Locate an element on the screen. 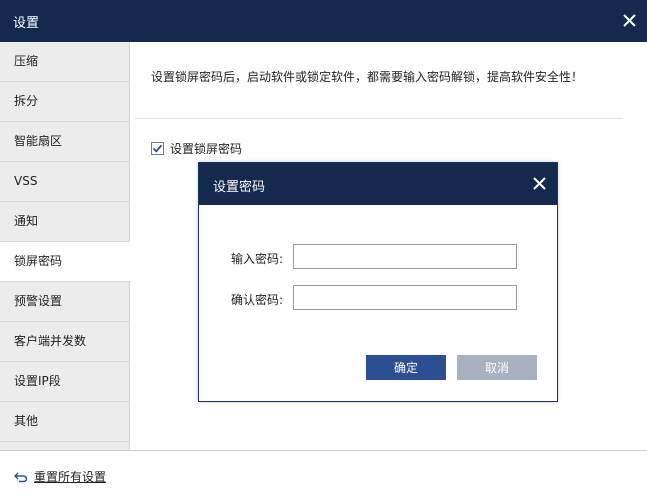  sidebar-item-alert-settings: 预警设置 is located at coordinates (64, 302).